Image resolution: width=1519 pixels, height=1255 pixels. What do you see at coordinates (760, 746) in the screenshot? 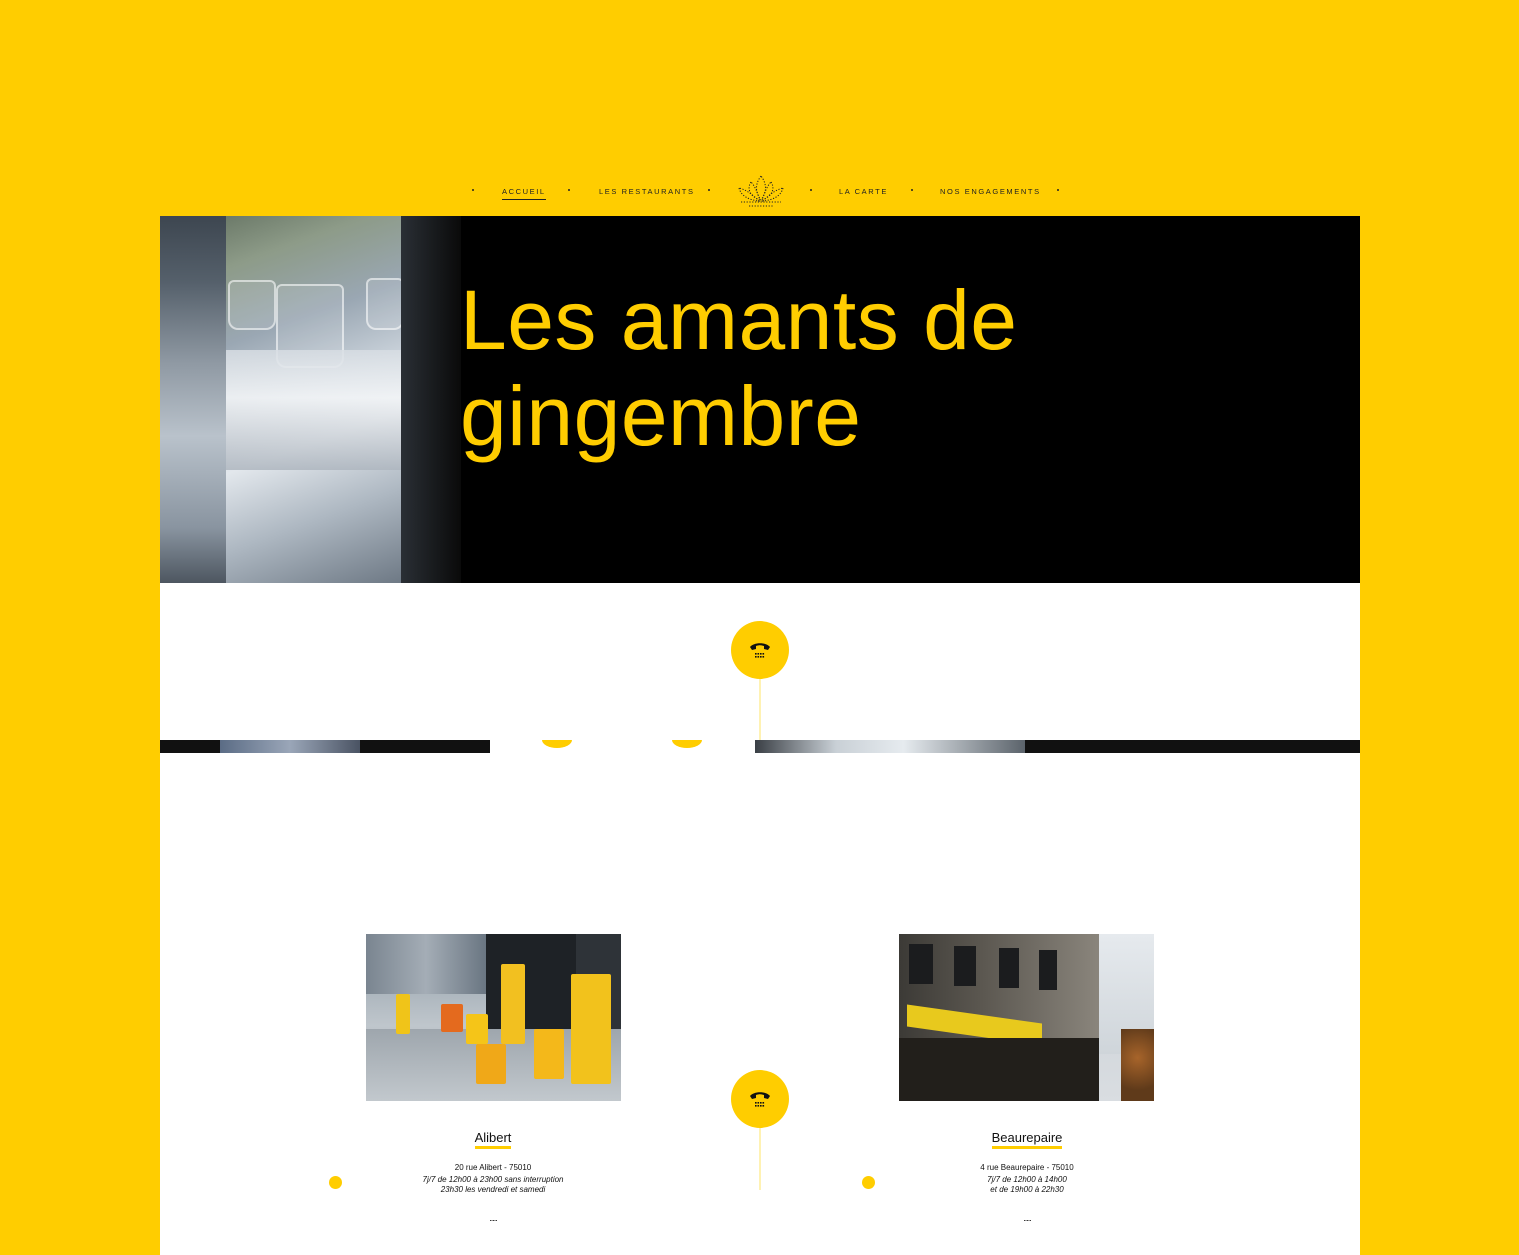
I see `photo-strip` at bounding box center [760, 746].